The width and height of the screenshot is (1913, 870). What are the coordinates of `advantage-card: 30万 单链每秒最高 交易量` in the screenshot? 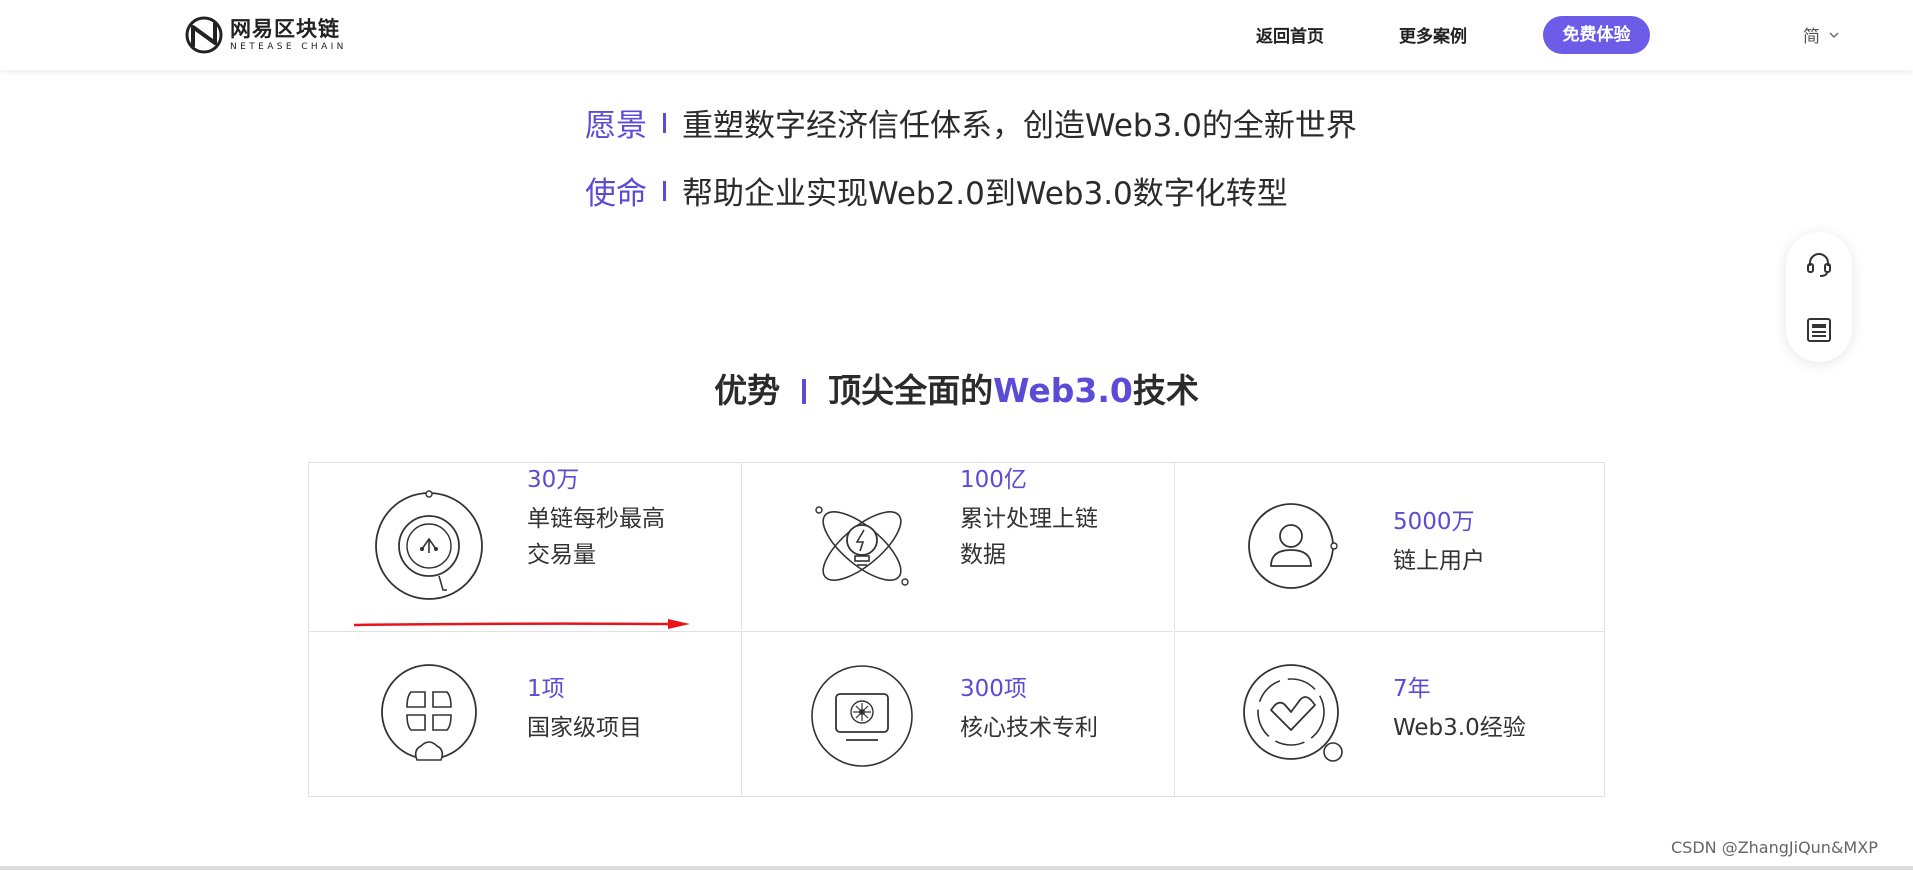 It's located at (525, 546).